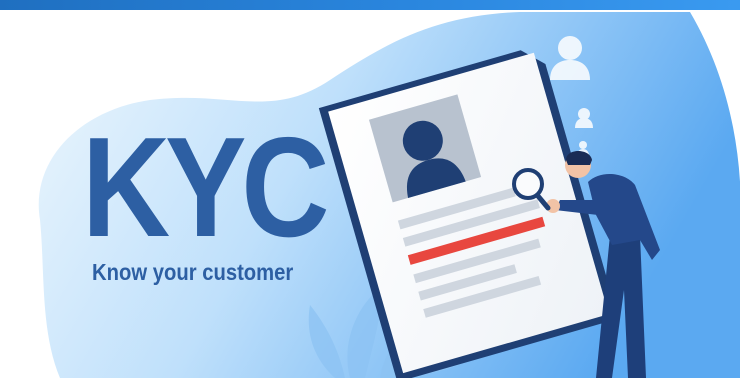  Describe the element at coordinates (193, 272) in the screenshot. I see `banner-subtitle: Know your customer` at that location.